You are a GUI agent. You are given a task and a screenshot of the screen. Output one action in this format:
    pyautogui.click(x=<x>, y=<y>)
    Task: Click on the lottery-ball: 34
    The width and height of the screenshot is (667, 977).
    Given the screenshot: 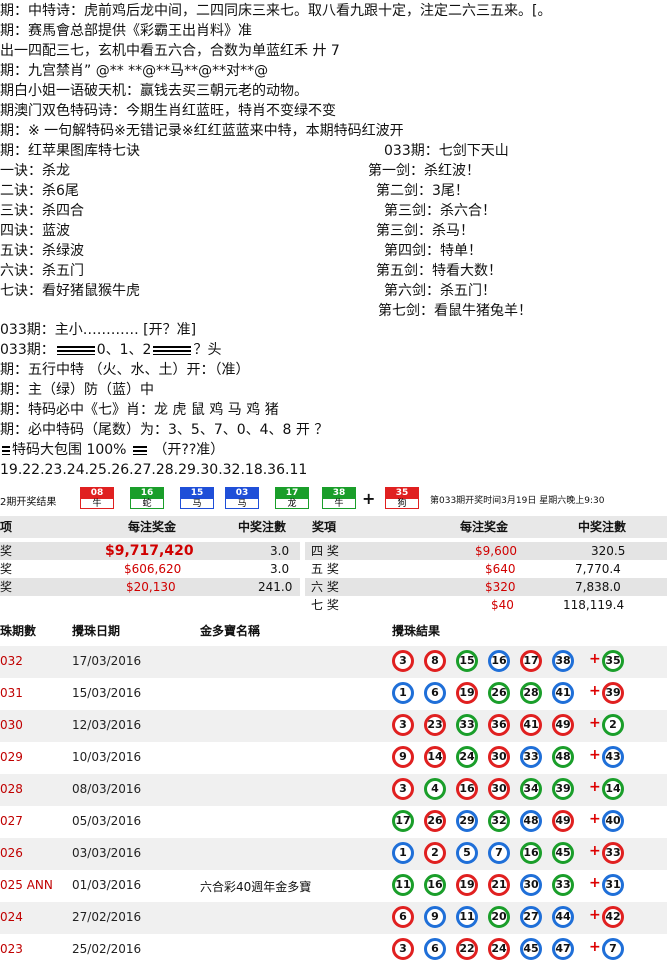 What is the action you would take?
    pyautogui.click(x=531, y=789)
    